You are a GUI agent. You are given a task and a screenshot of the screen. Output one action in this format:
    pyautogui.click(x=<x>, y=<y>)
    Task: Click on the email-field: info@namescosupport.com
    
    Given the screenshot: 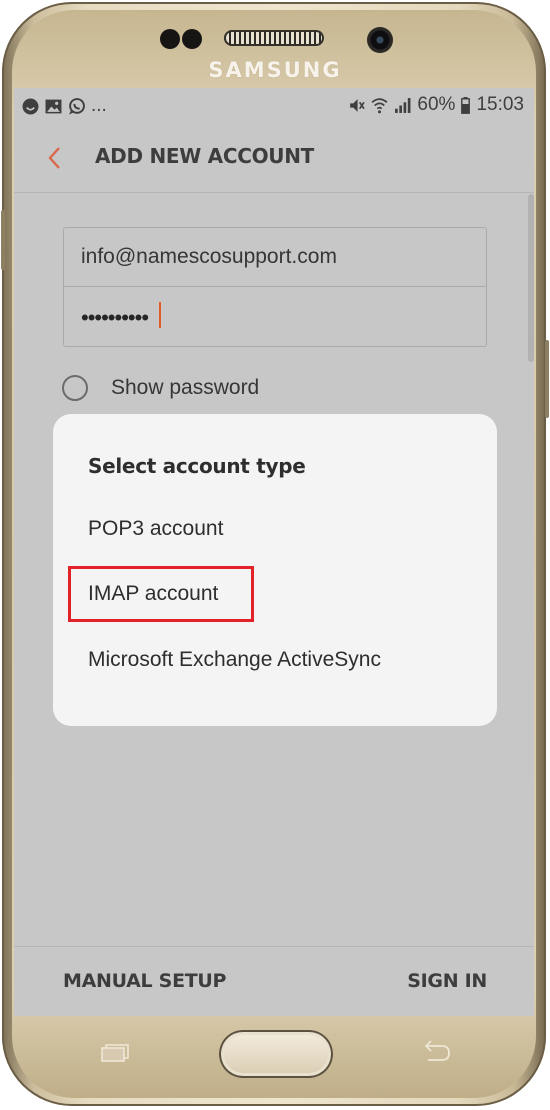 What is the action you would take?
    pyautogui.click(x=275, y=257)
    